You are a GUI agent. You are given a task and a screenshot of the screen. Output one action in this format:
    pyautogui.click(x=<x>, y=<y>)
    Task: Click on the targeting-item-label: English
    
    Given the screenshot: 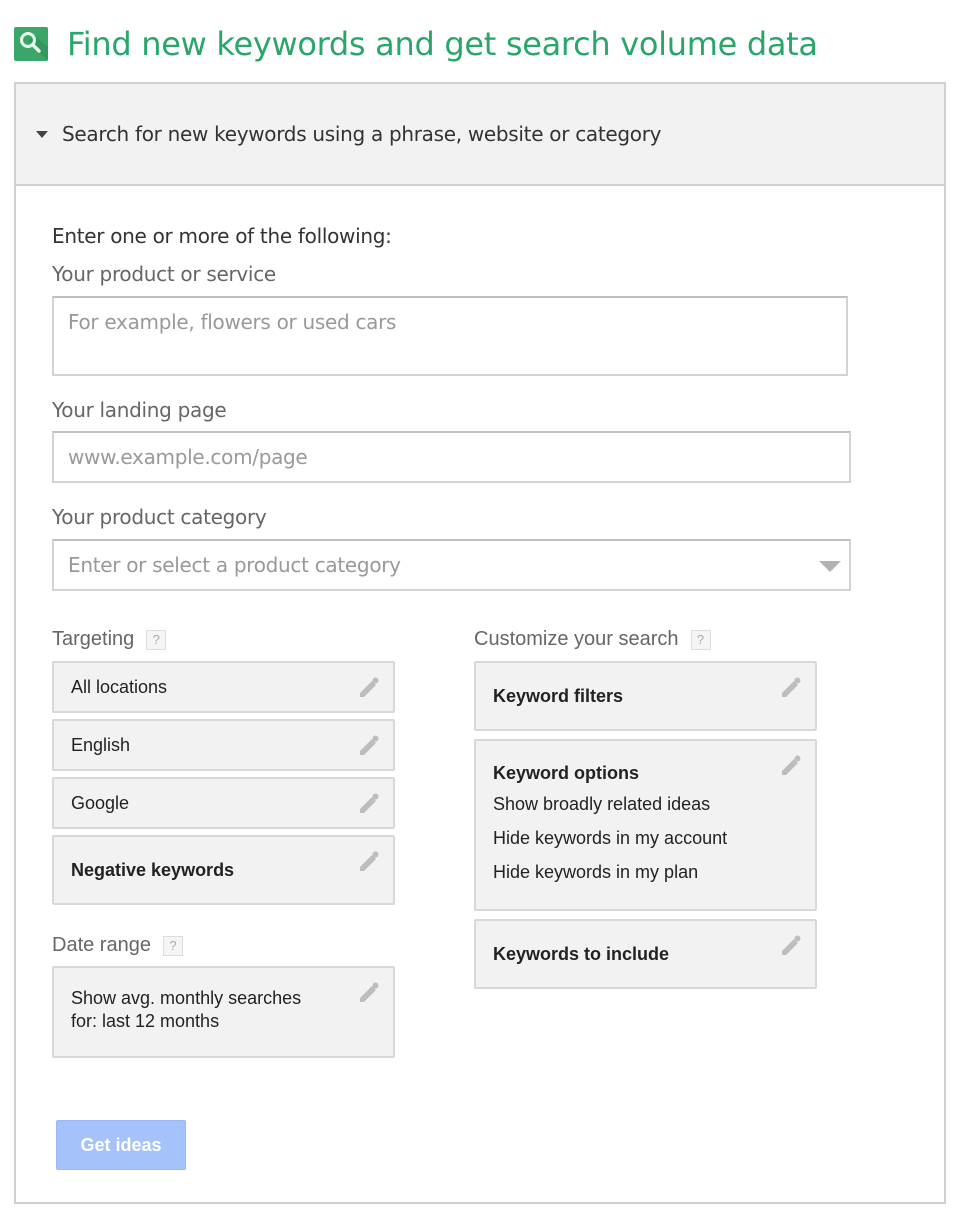 What is the action you would take?
    pyautogui.click(x=101, y=744)
    